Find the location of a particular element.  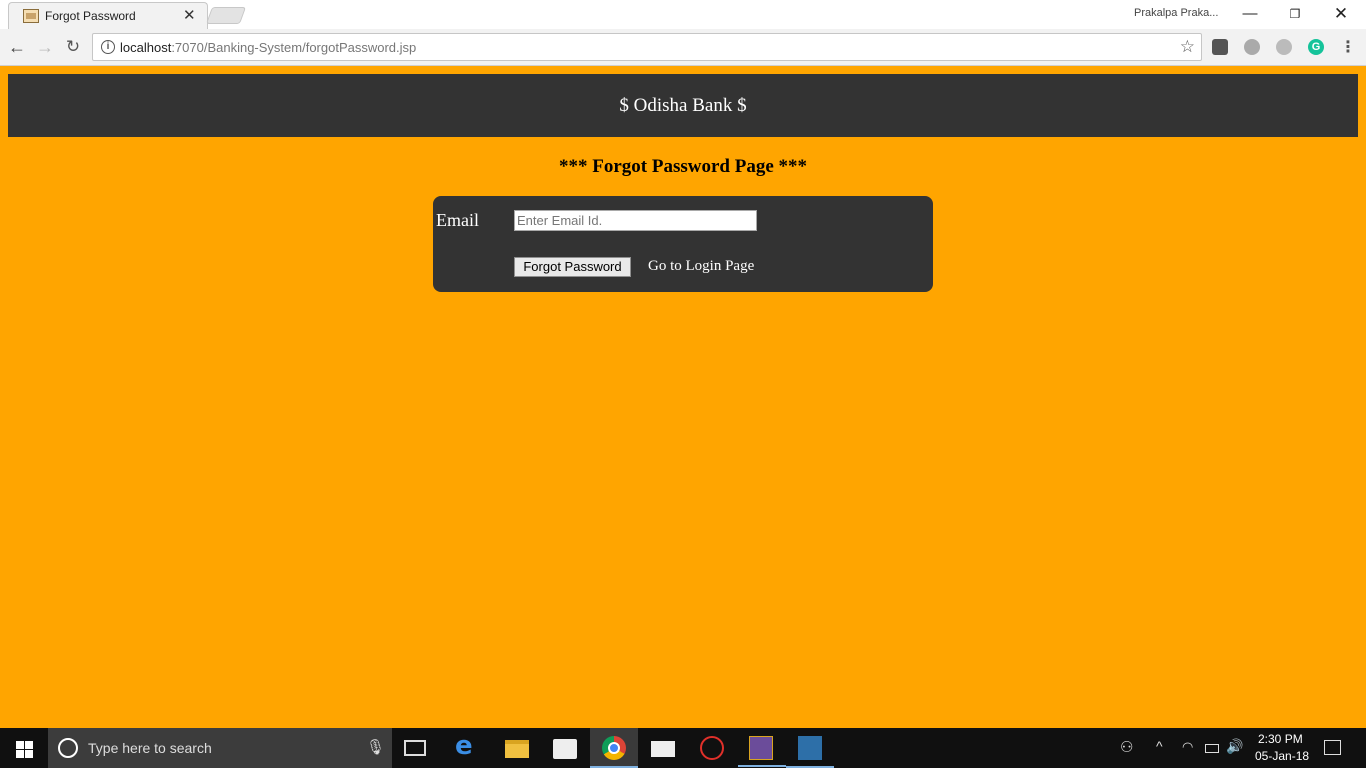

forgot-password-form: Email Forgot Password Go to Login Page is located at coordinates (683, 244).